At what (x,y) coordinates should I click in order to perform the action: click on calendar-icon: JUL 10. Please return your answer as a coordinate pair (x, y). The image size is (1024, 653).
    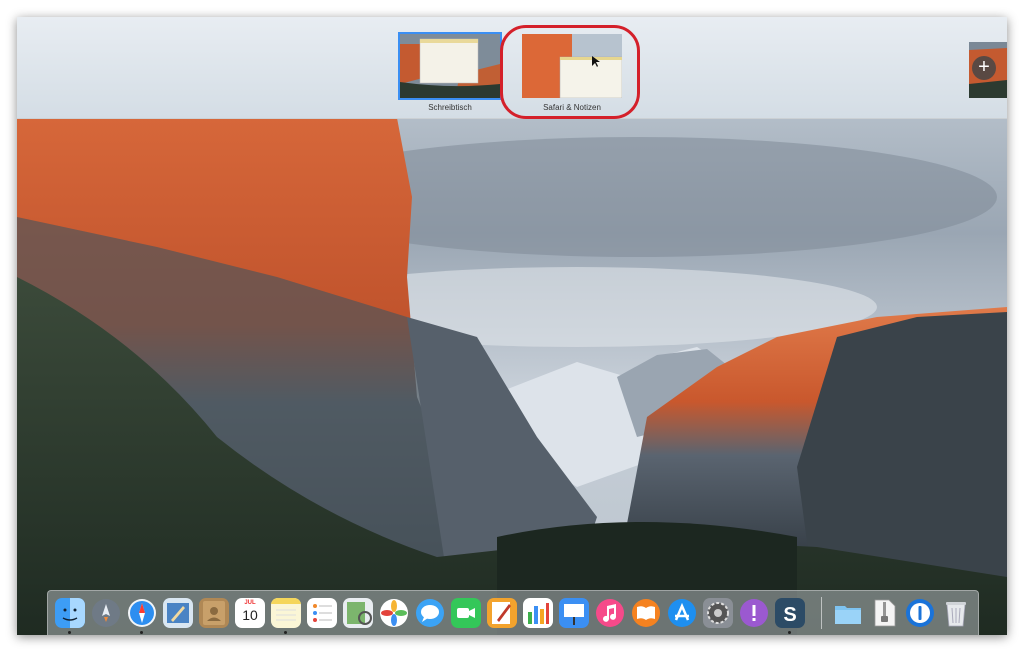
    Looking at the image, I should click on (250, 613).